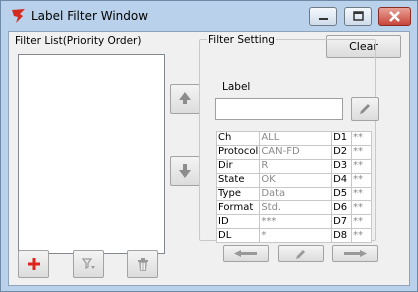  What do you see at coordinates (342, 222) in the screenshot?
I see `filter-setting-d-cell: D7` at bounding box center [342, 222].